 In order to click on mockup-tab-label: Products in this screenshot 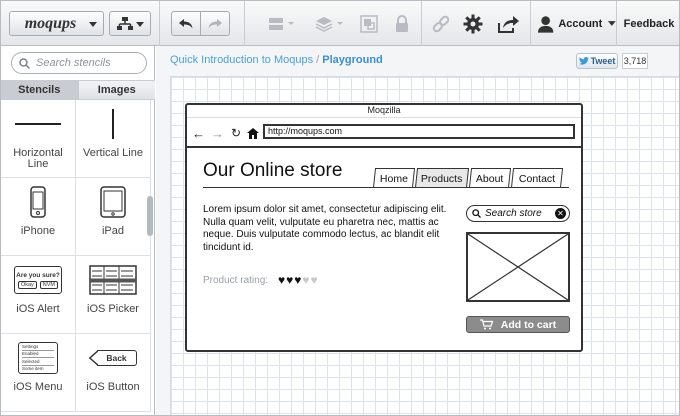, I will do `click(442, 178)`.